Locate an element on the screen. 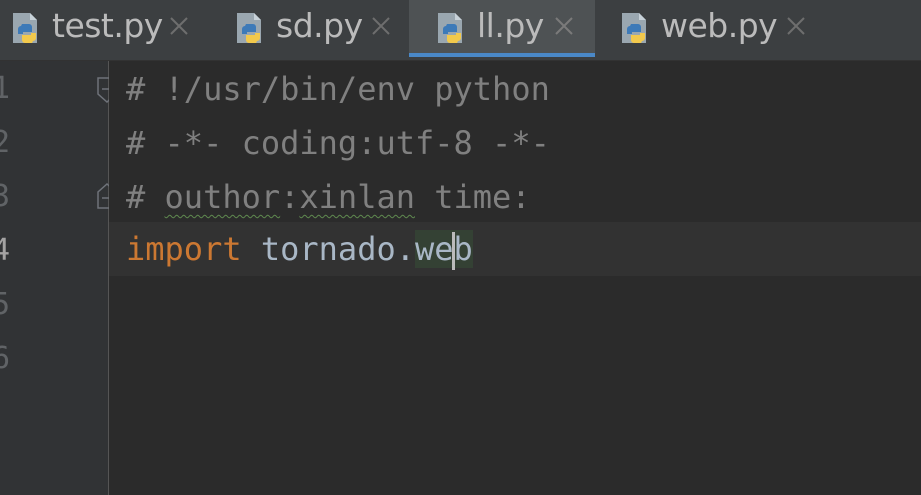  code-line-3: # outhor:xinlan time: is located at coordinates (328, 197).